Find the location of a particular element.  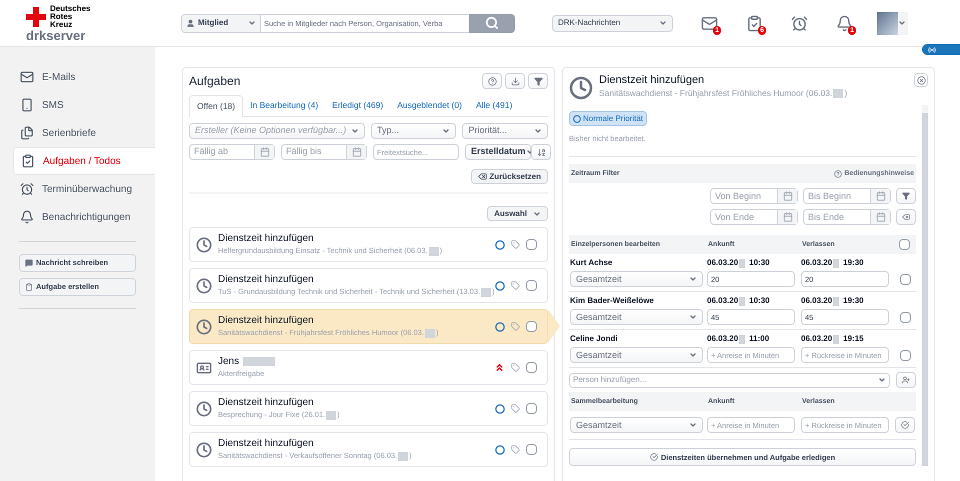

close-icon is located at coordinates (921, 80).